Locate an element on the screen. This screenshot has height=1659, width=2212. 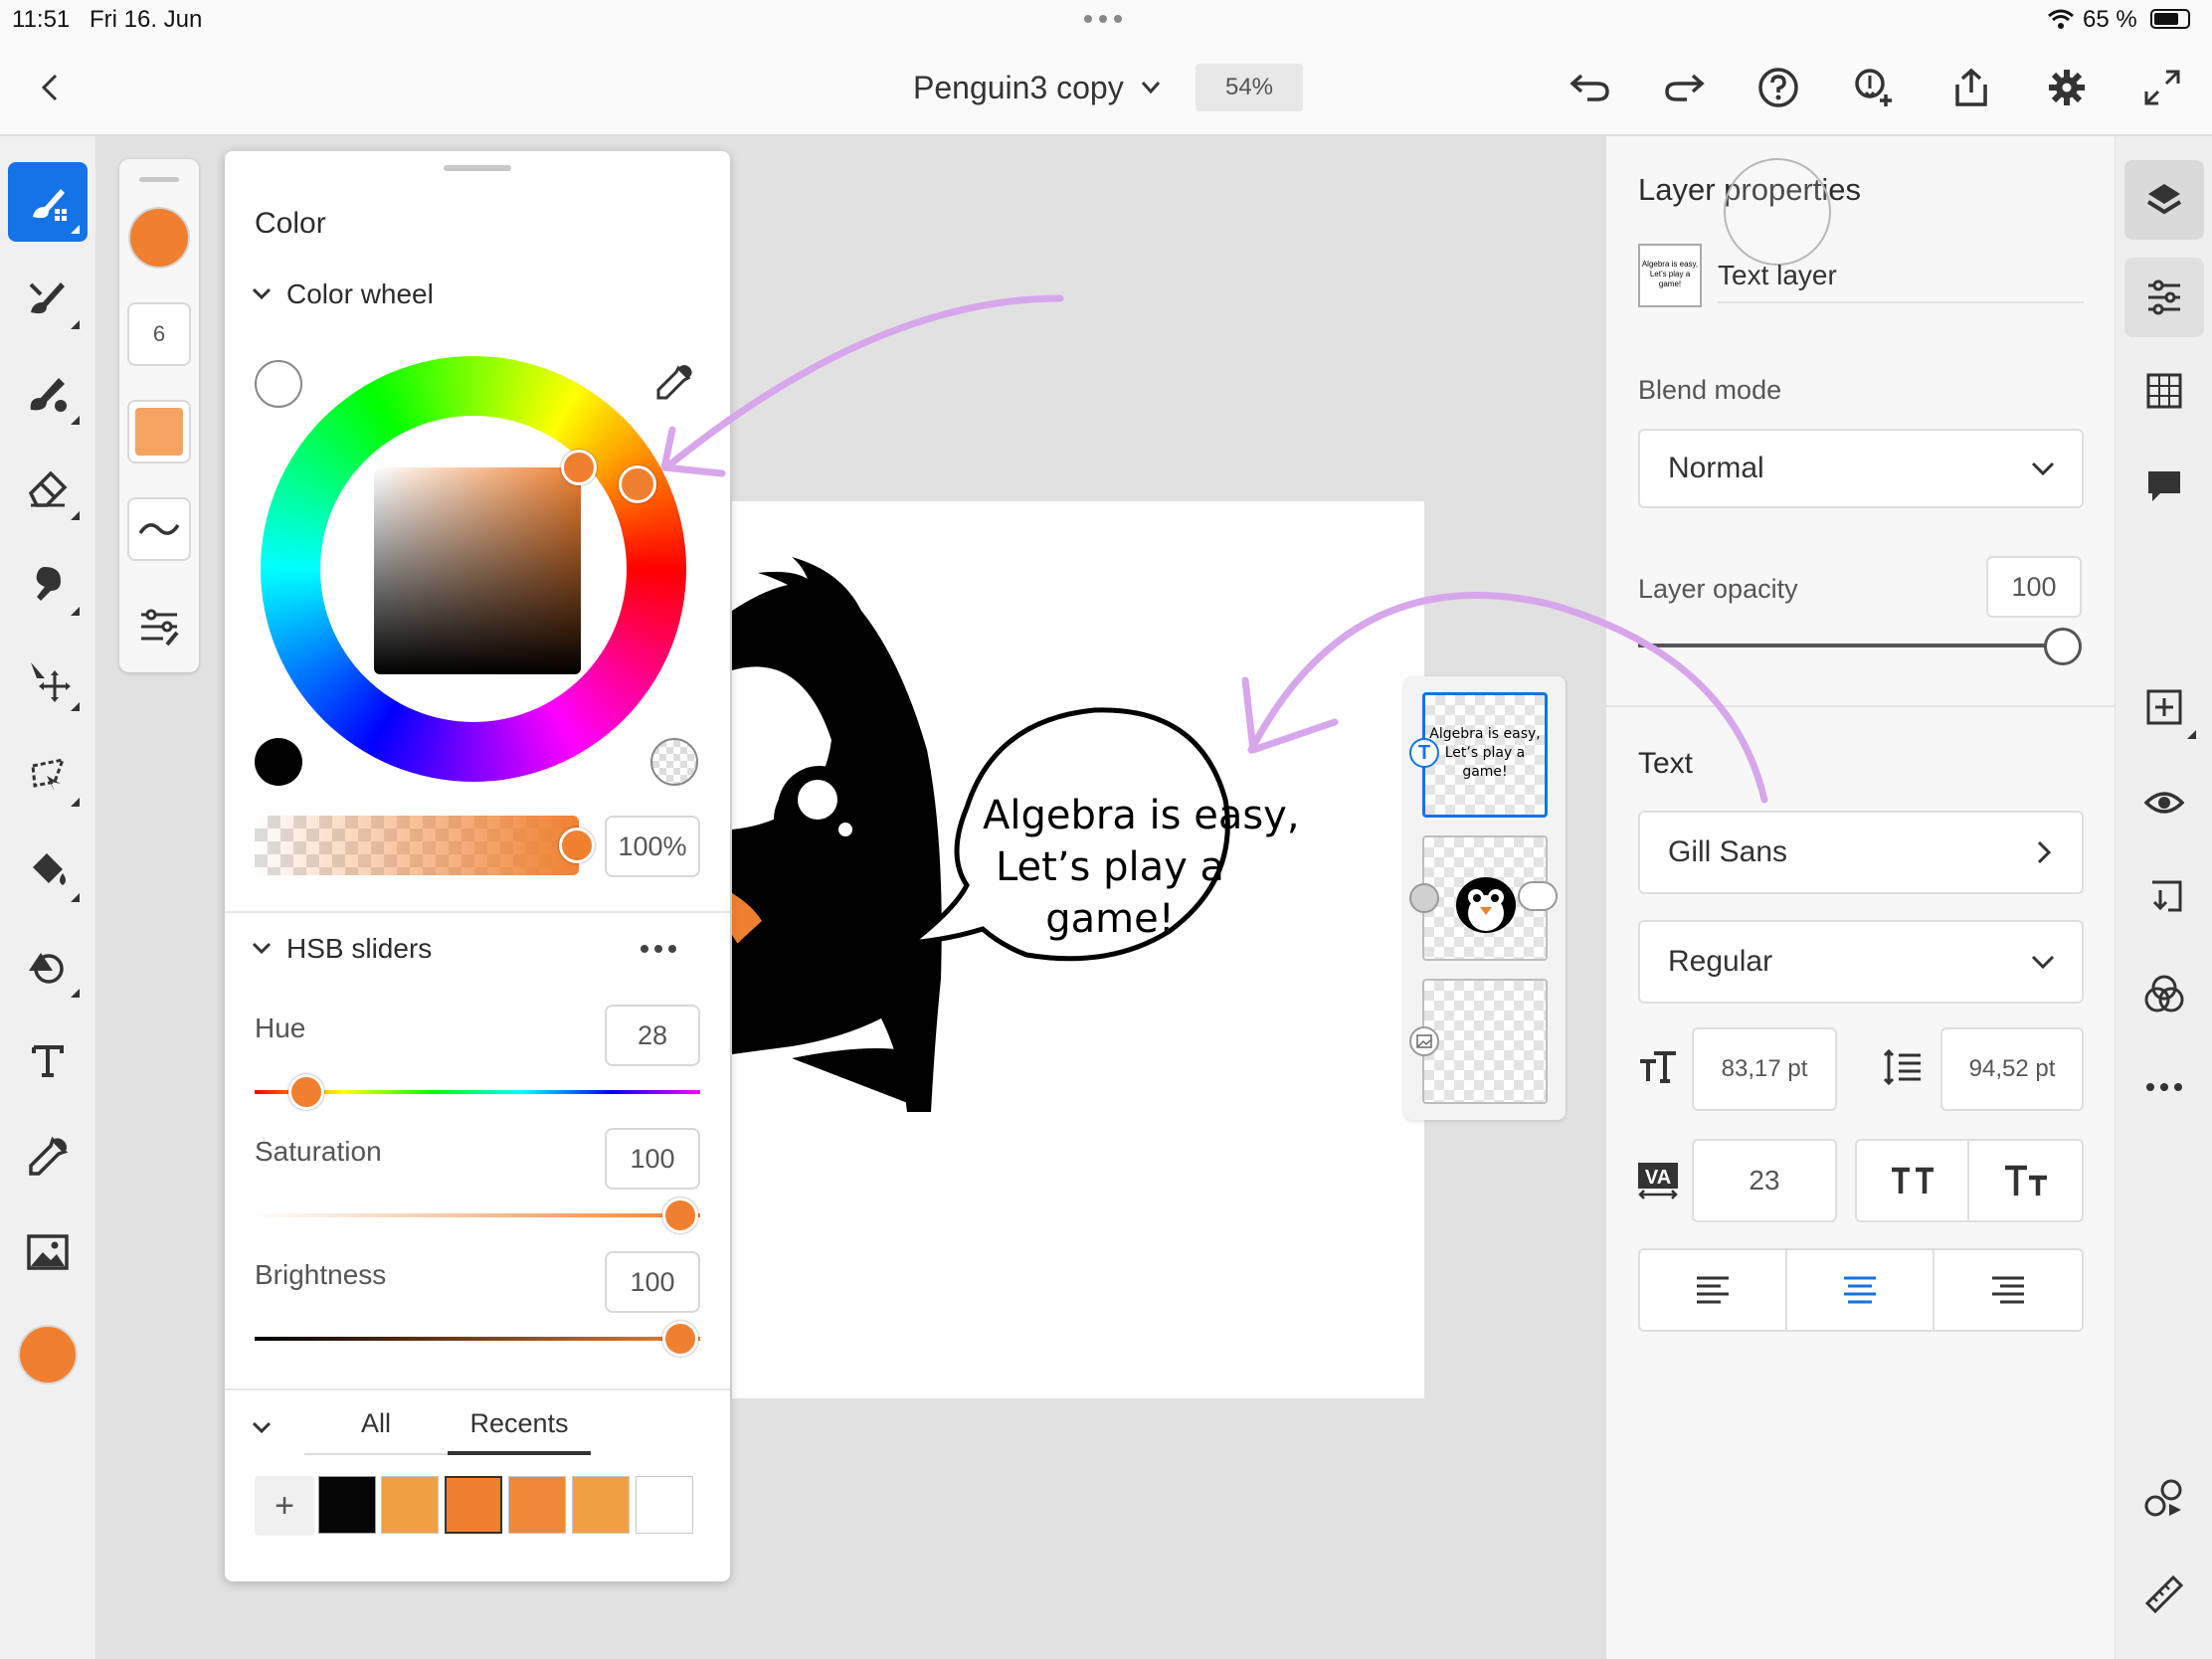
hue-handle is located at coordinates (637, 484).